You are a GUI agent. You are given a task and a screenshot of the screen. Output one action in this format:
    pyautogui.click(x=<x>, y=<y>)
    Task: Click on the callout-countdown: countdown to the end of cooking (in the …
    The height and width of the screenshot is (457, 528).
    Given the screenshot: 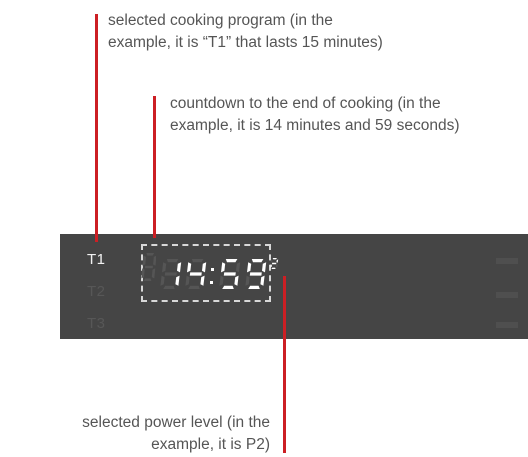 What is the action you would take?
    pyautogui.click(x=315, y=115)
    